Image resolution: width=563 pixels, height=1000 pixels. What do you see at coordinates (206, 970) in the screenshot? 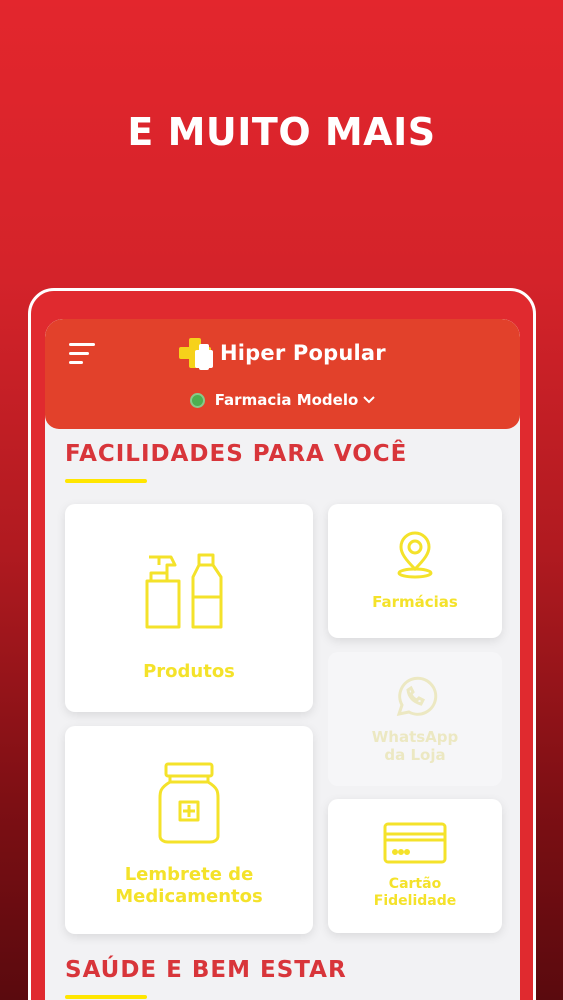
I see `section-title-health: SAÚDE E BEM ESTAR` at bounding box center [206, 970].